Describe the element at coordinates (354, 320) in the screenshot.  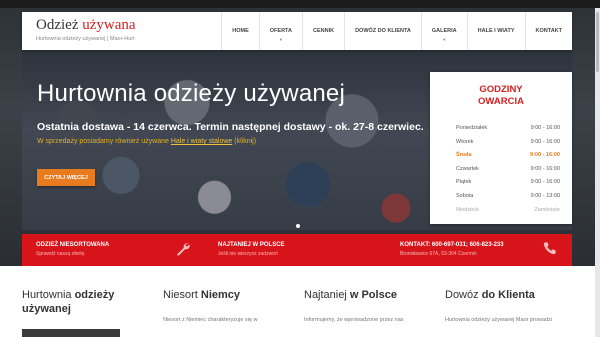
I see `column-text: Informujemy, że wprowadzone przez nas` at that location.